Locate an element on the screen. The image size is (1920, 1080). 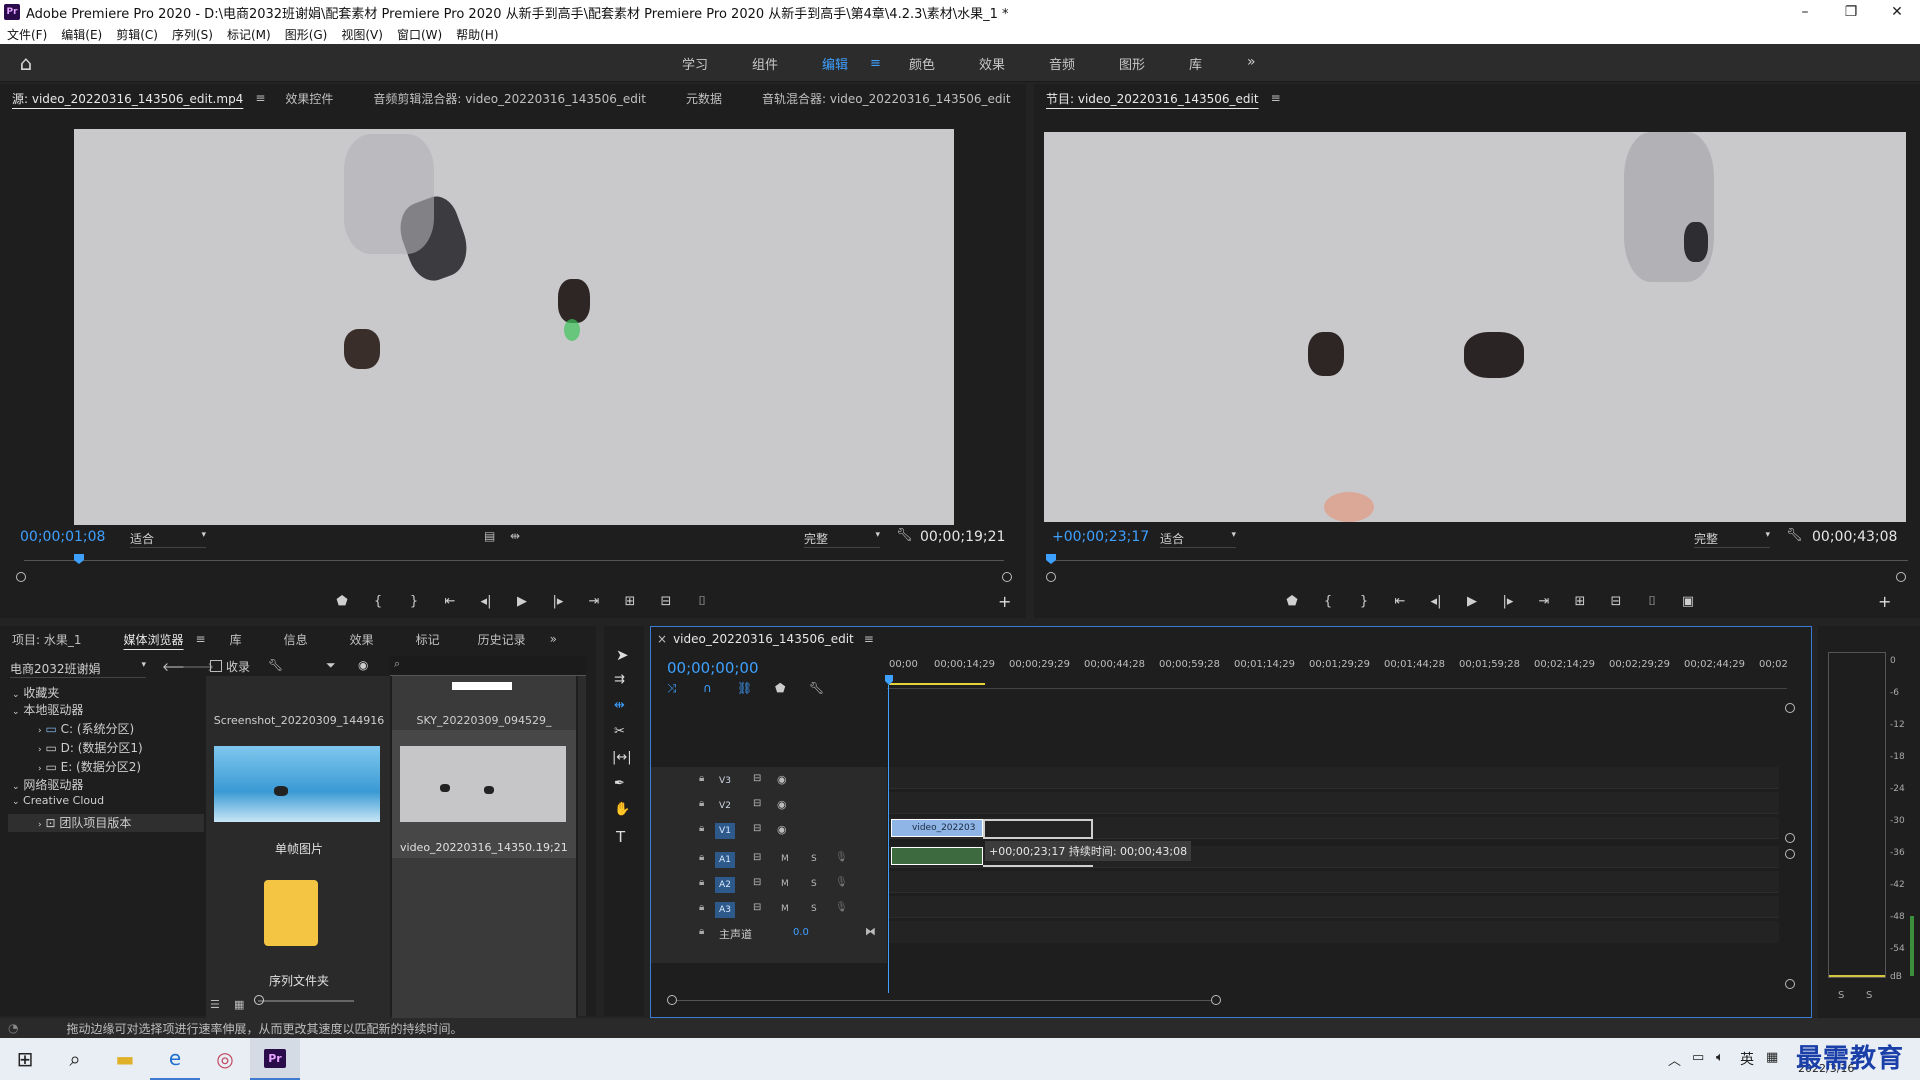
drag-video-only-icon: ▤ is located at coordinates (489, 536).